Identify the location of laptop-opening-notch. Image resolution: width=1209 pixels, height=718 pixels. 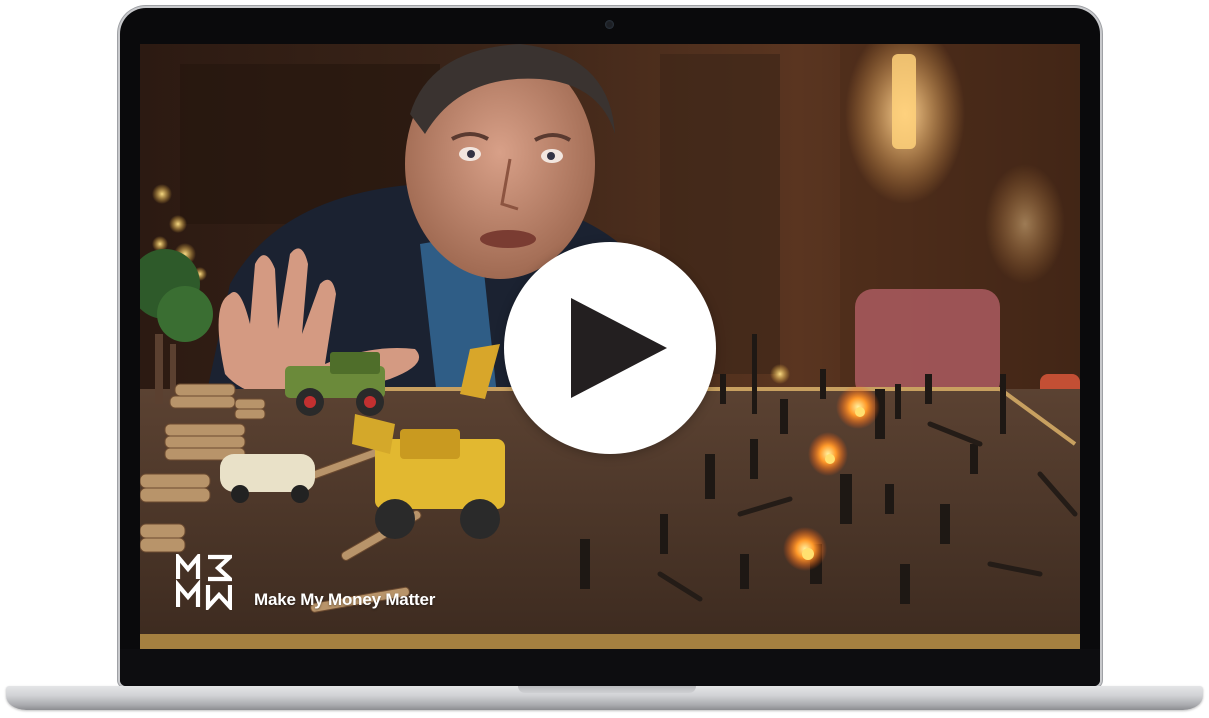
(607, 689).